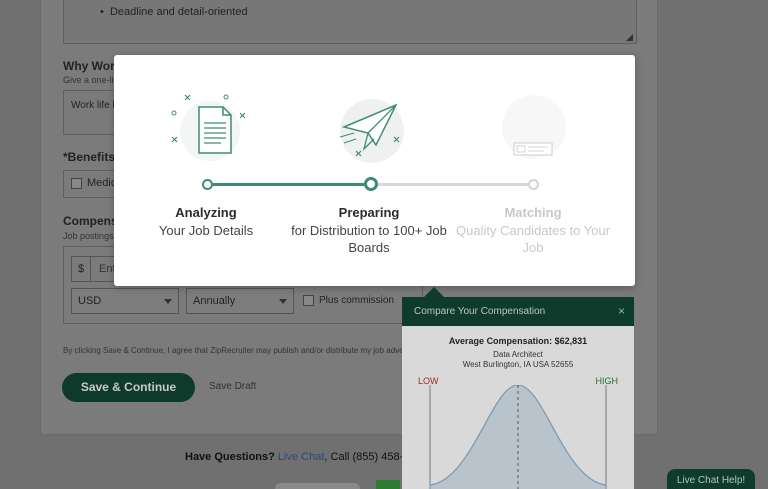  What do you see at coordinates (452, 184) in the screenshot?
I see `progress-track-pending` at bounding box center [452, 184].